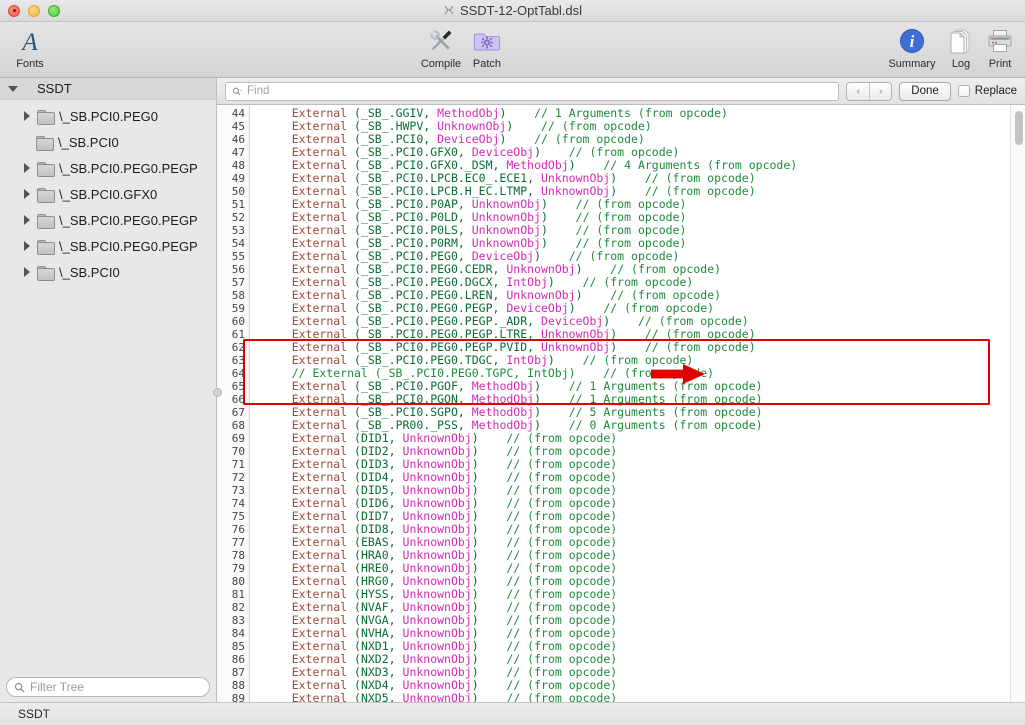 The height and width of the screenshot is (725, 1025). Describe the element at coordinates (217, 392) in the screenshot. I see `split-view-handle` at that location.